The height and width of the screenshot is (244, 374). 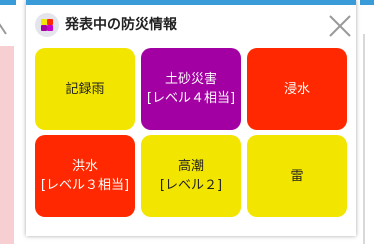 What do you see at coordinates (340, 26) in the screenshot?
I see `close-icon` at bounding box center [340, 26].